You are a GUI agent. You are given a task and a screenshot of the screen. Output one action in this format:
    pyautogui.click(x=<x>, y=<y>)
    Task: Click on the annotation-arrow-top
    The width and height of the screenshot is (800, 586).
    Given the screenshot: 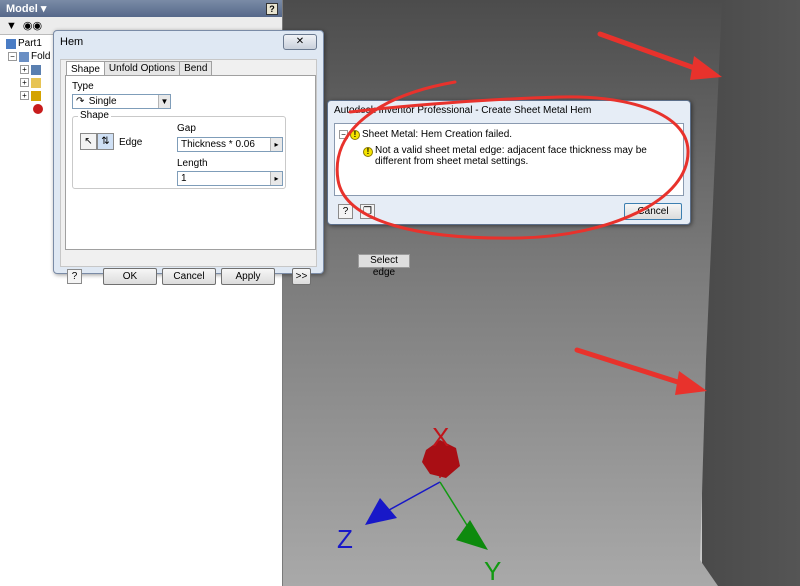 What is the action you would take?
    pyautogui.click(x=659, y=55)
    